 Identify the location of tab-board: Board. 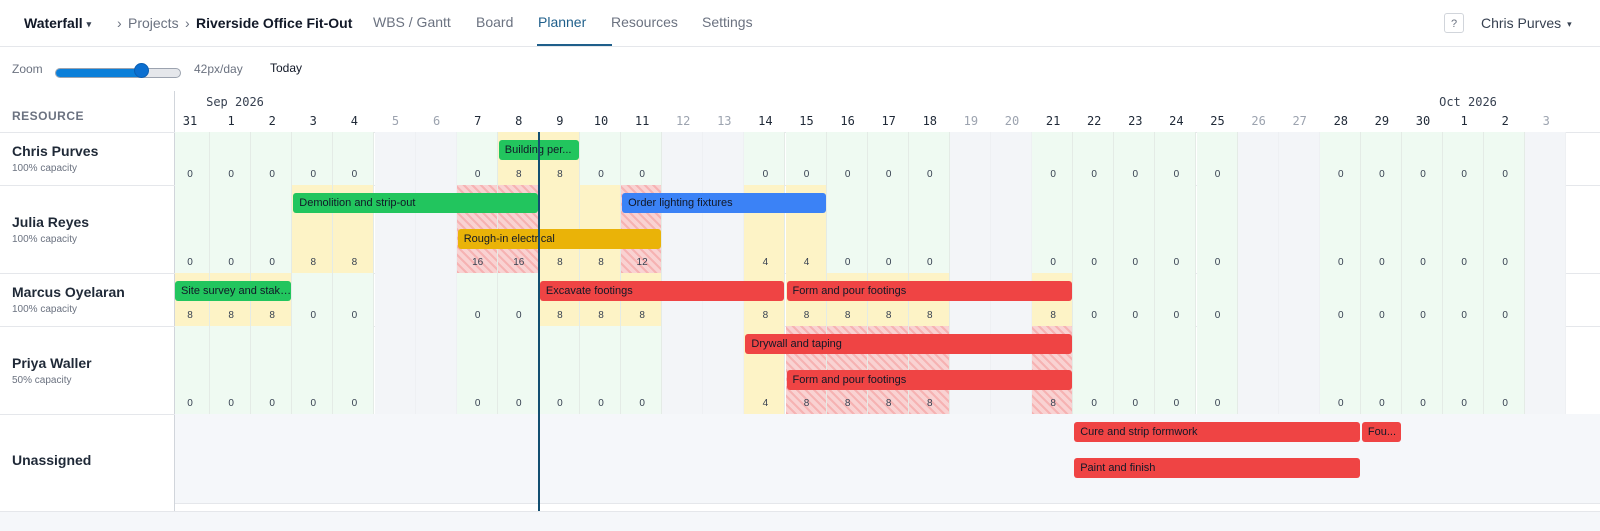
(494, 22).